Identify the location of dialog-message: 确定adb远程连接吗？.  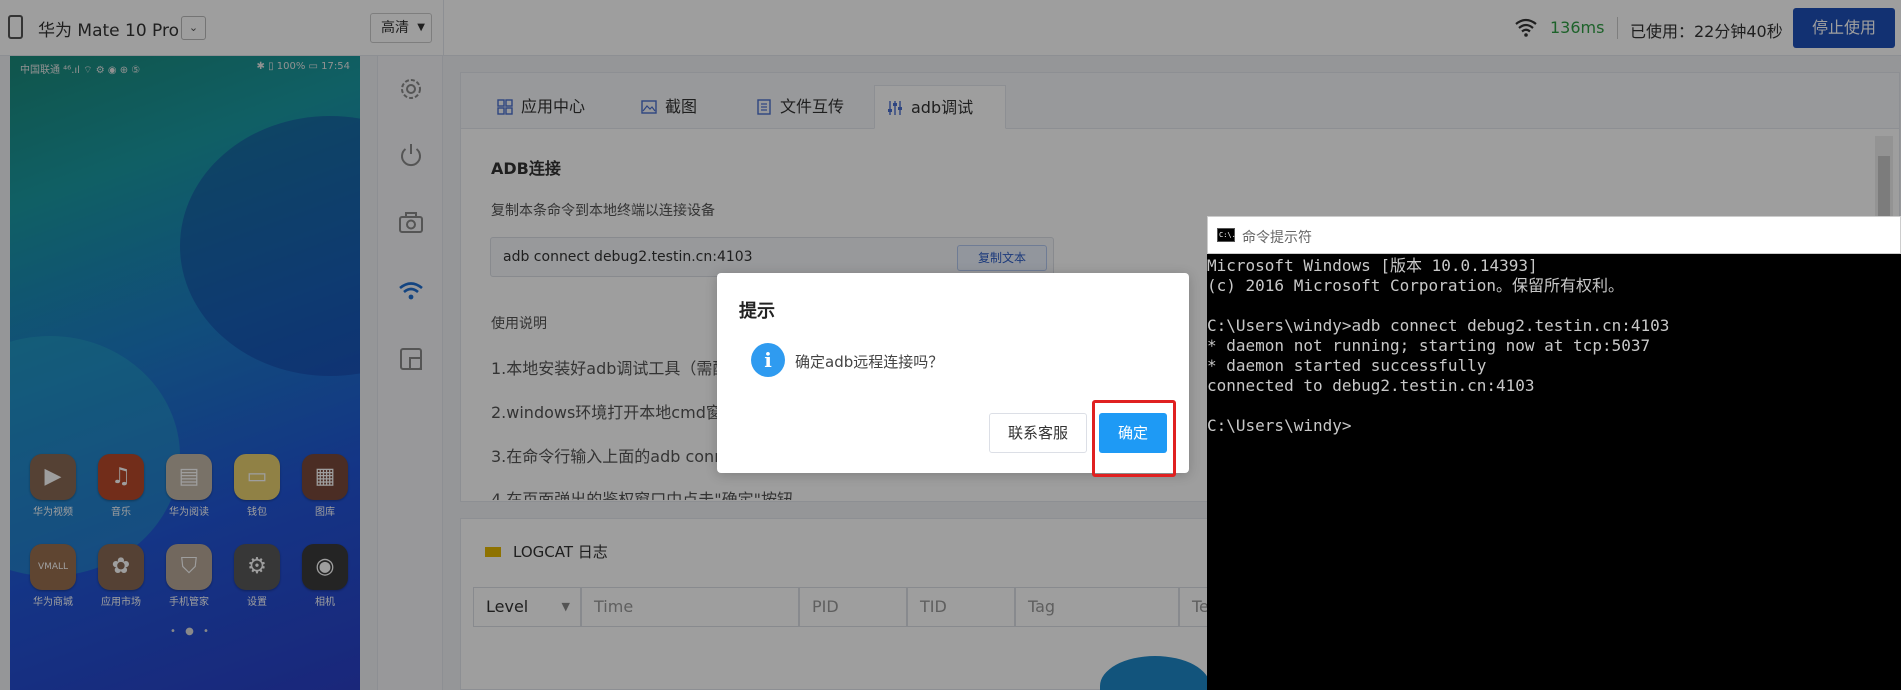
(869, 362).